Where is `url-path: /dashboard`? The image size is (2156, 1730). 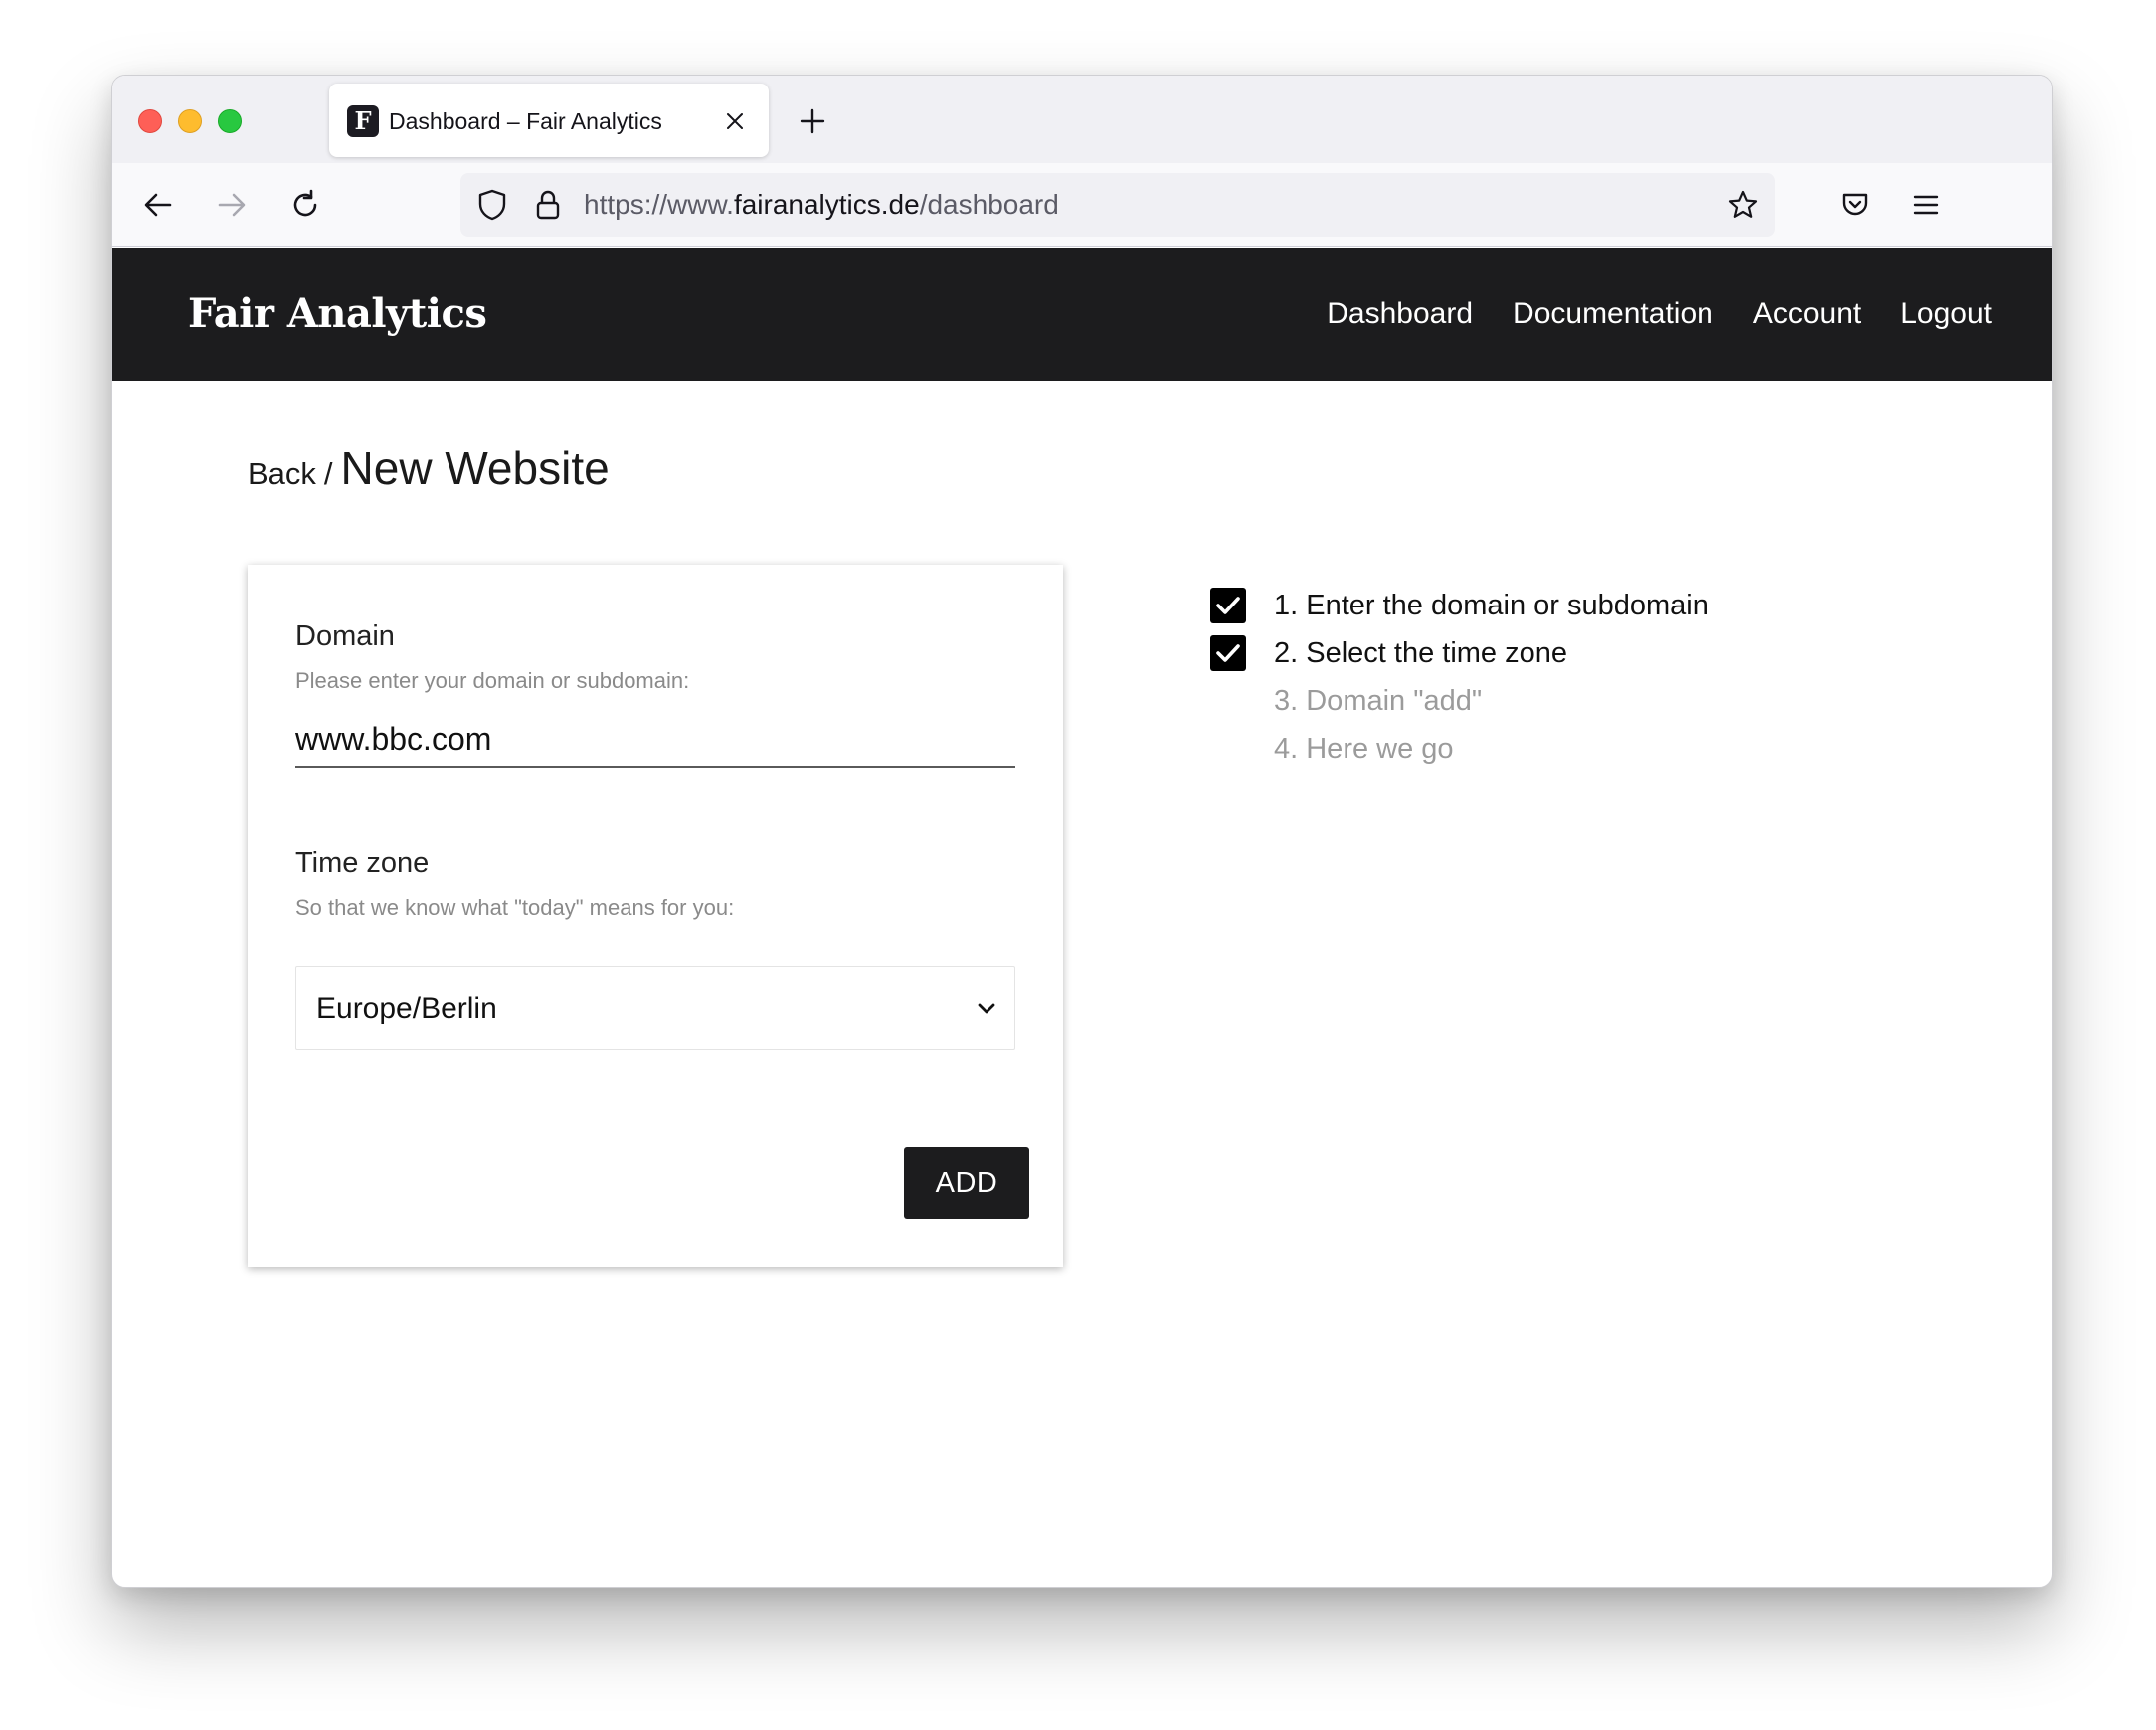
url-path: /dashboard is located at coordinates (989, 204).